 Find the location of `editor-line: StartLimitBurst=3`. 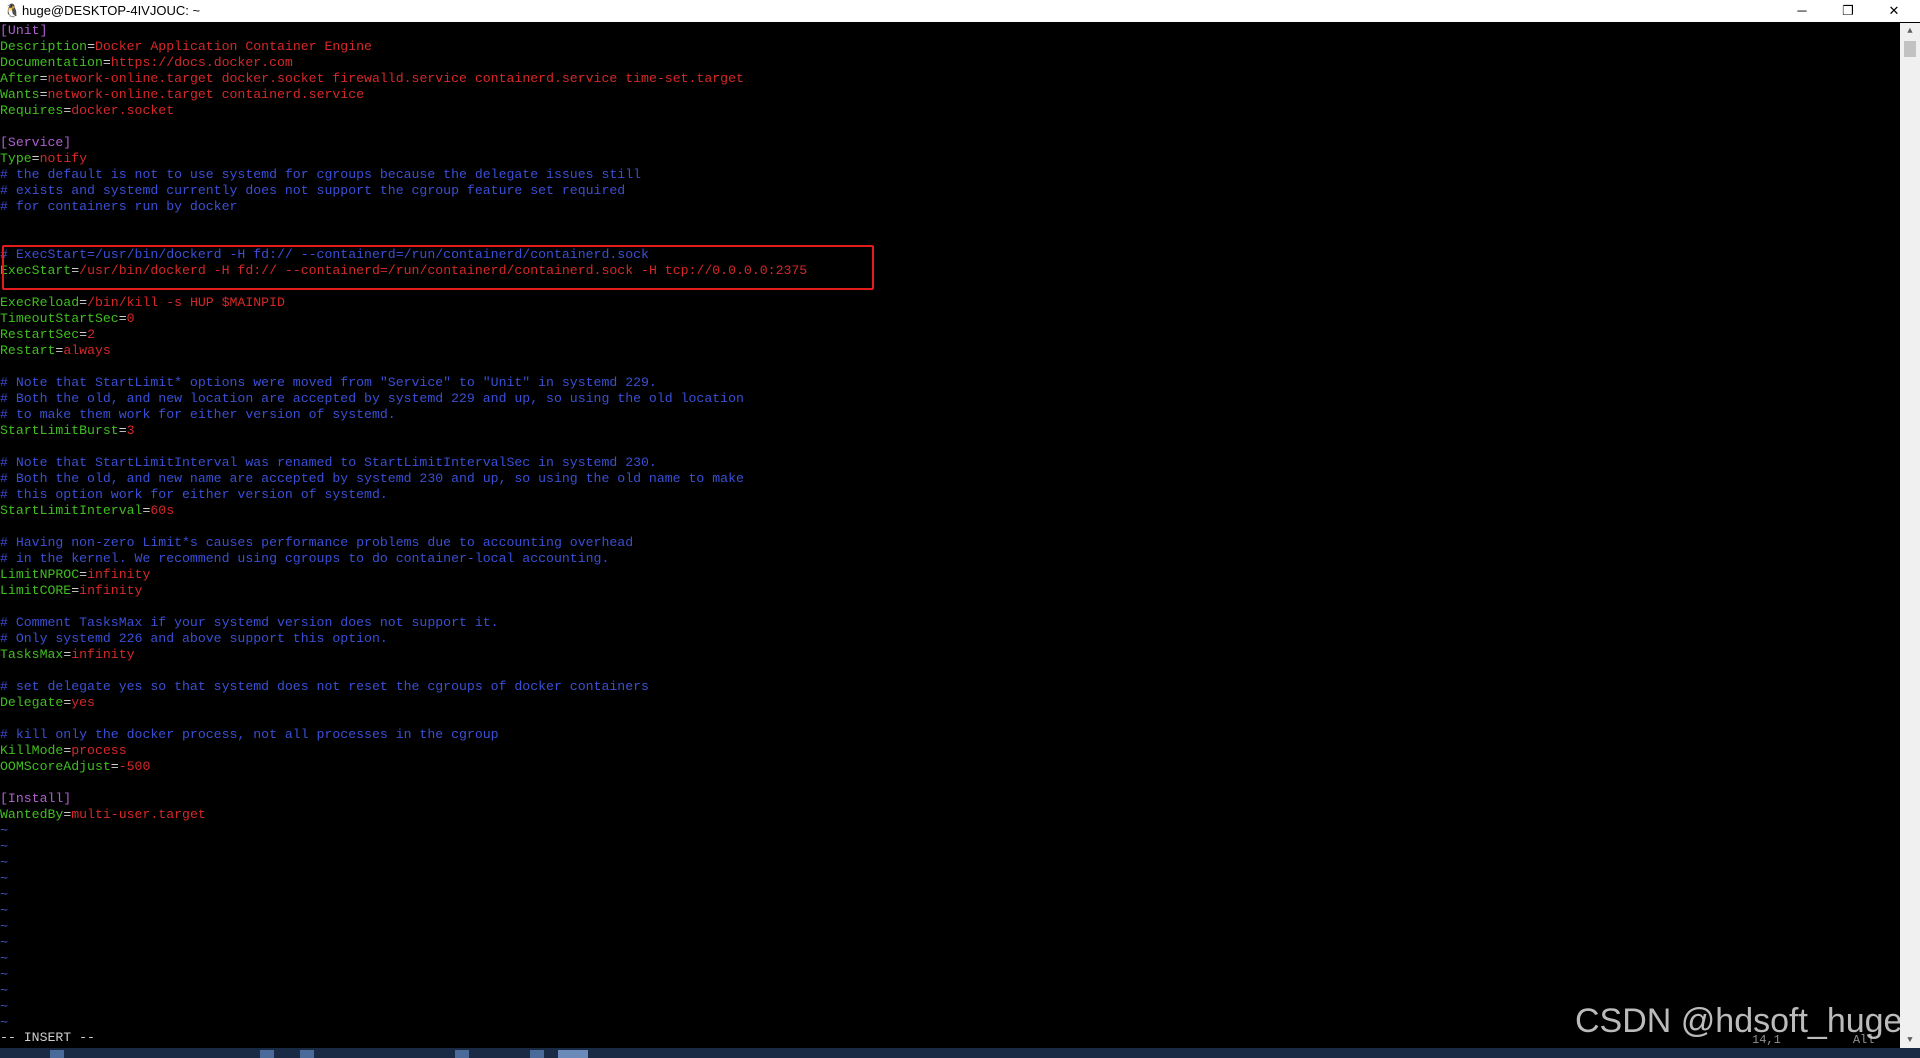

editor-line: StartLimitBurst=3 is located at coordinates (67, 431).